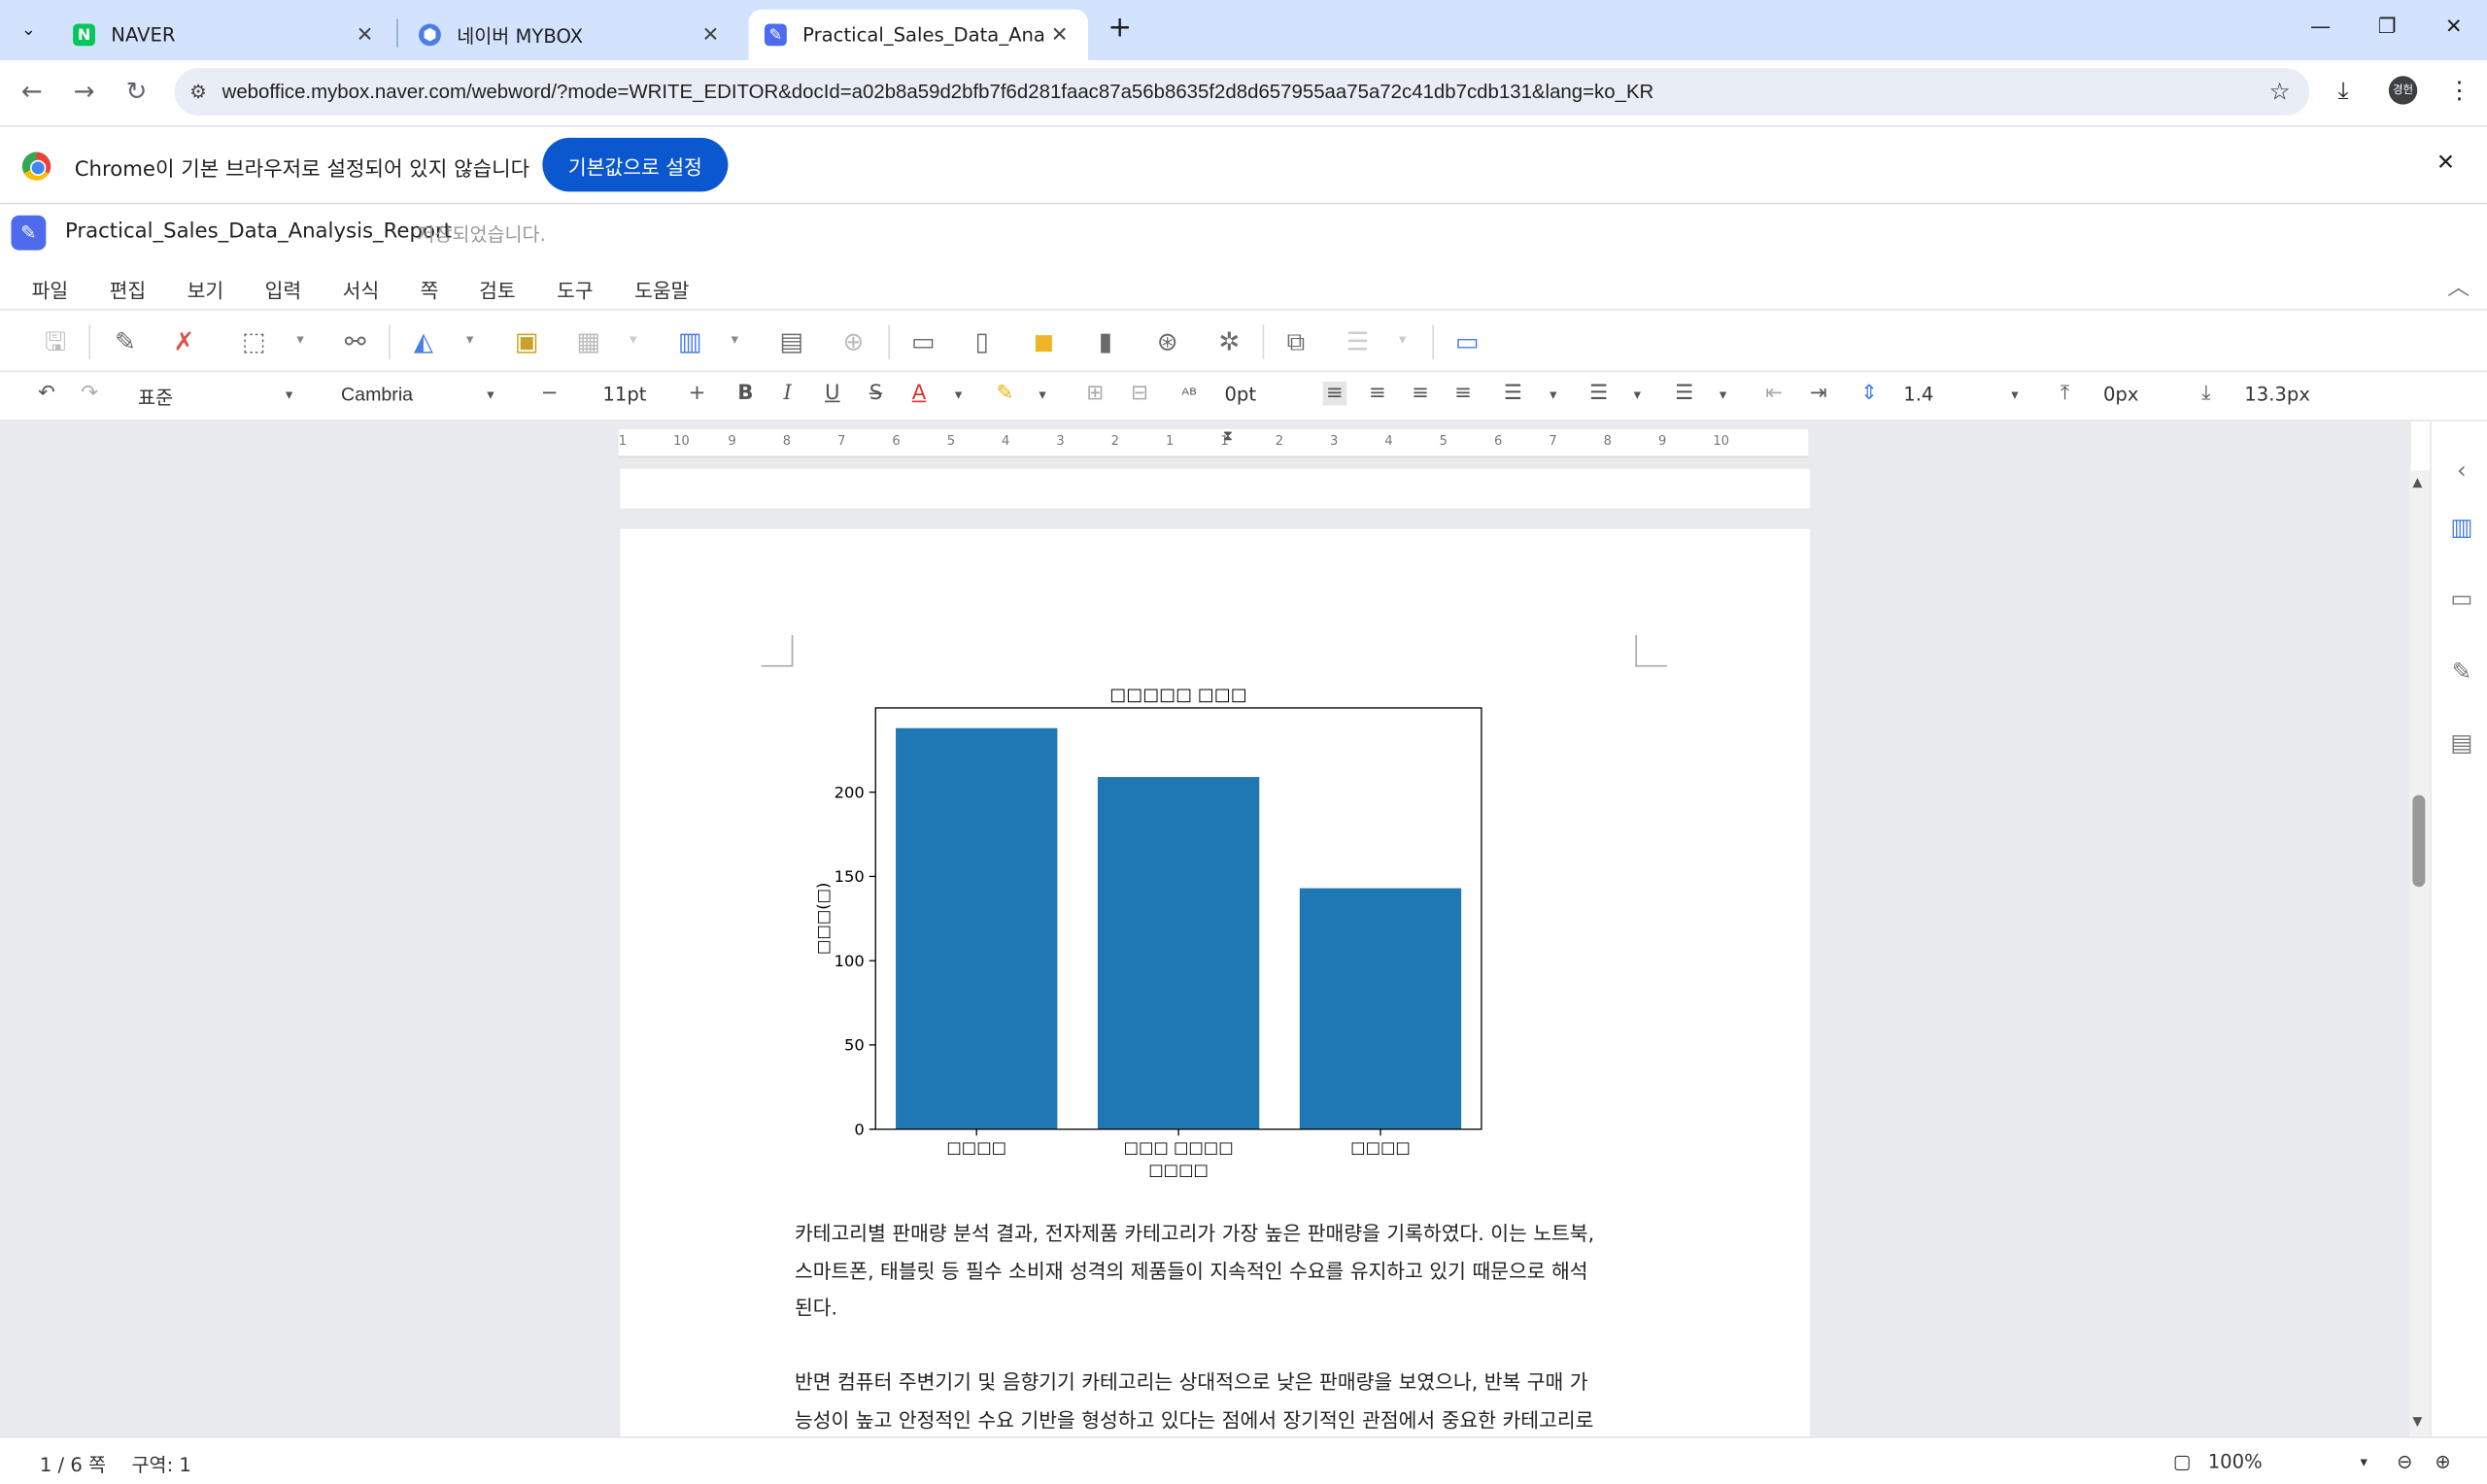  Describe the element at coordinates (2462, 473) in the screenshot. I see `collapse-panel-icon: ‹` at that location.